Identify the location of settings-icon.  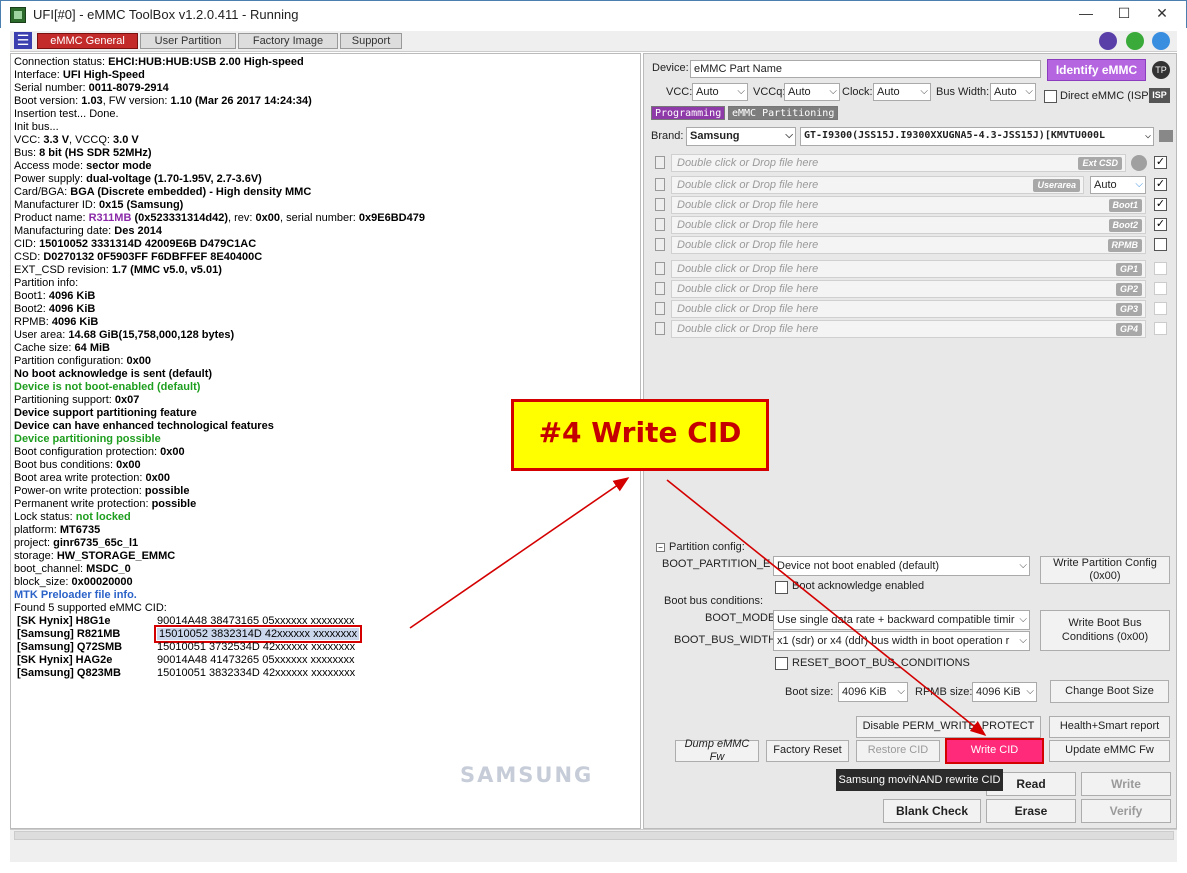
(1139, 163).